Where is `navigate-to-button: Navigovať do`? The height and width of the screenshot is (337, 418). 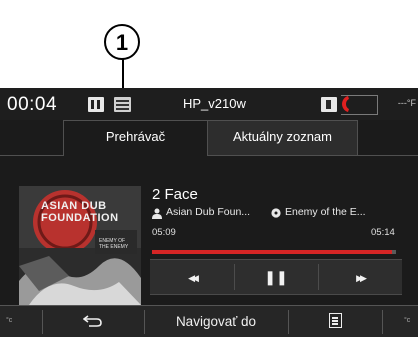
navigate-to-button: Navigovať do is located at coordinates (216, 321).